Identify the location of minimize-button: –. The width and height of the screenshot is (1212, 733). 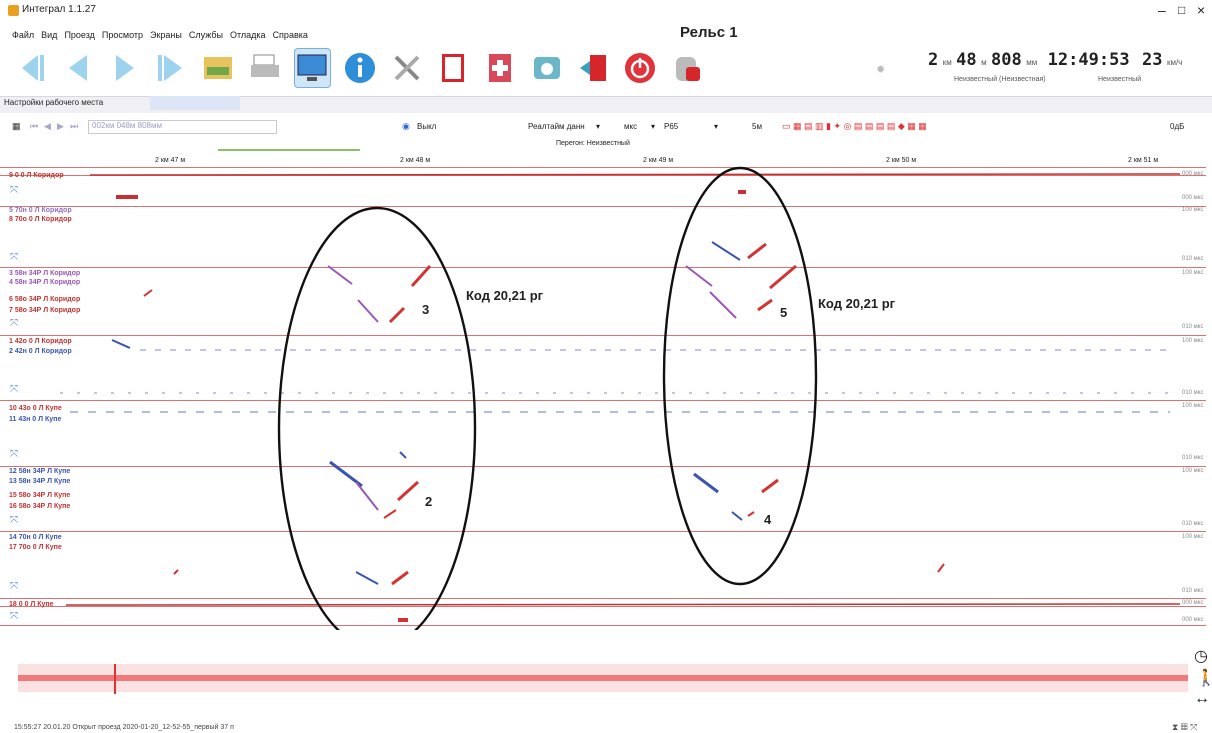
(1162, 10).